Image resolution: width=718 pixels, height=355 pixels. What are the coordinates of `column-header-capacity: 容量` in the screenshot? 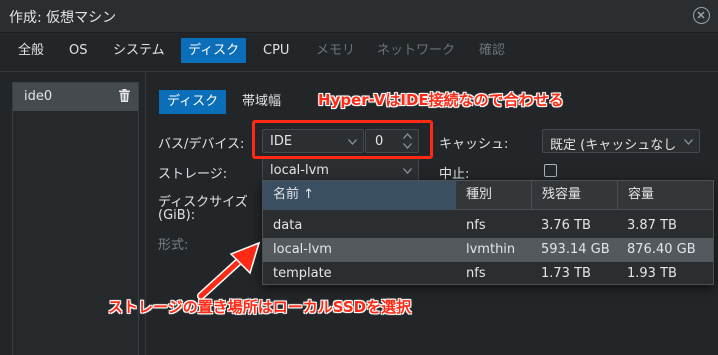 It's located at (665, 195).